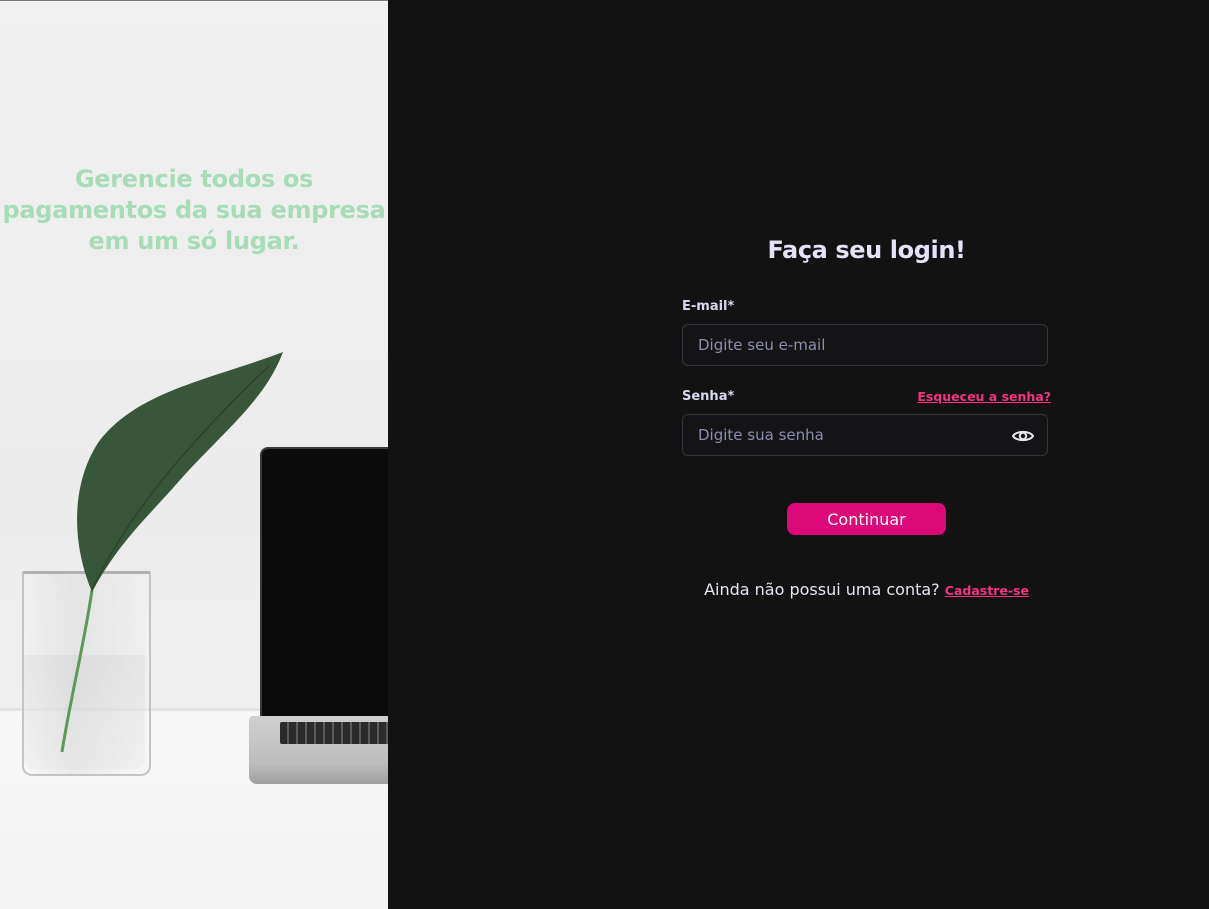 Image resolution: width=1209 pixels, height=909 pixels. What do you see at coordinates (171, 552) in the screenshot?
I see `leaf-illustration` at bounding box center [171, 552].